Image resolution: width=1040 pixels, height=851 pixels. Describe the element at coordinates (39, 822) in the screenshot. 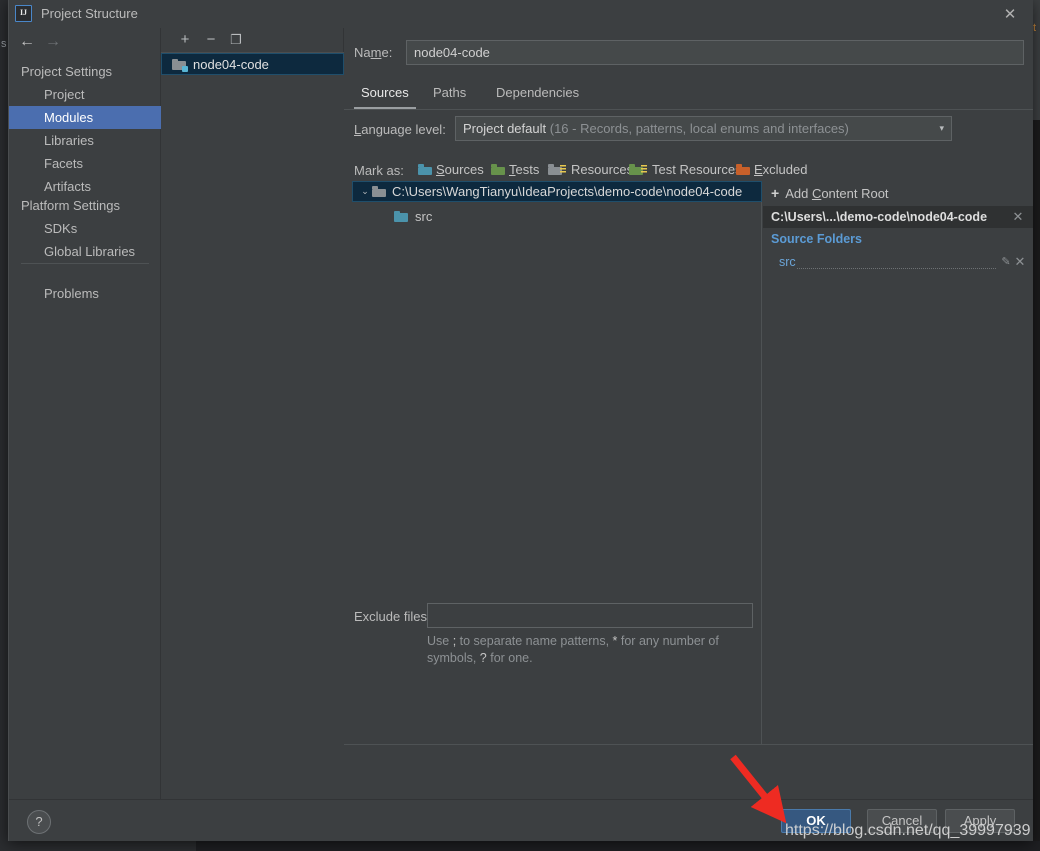

I see `help-icon: ?` at that location.